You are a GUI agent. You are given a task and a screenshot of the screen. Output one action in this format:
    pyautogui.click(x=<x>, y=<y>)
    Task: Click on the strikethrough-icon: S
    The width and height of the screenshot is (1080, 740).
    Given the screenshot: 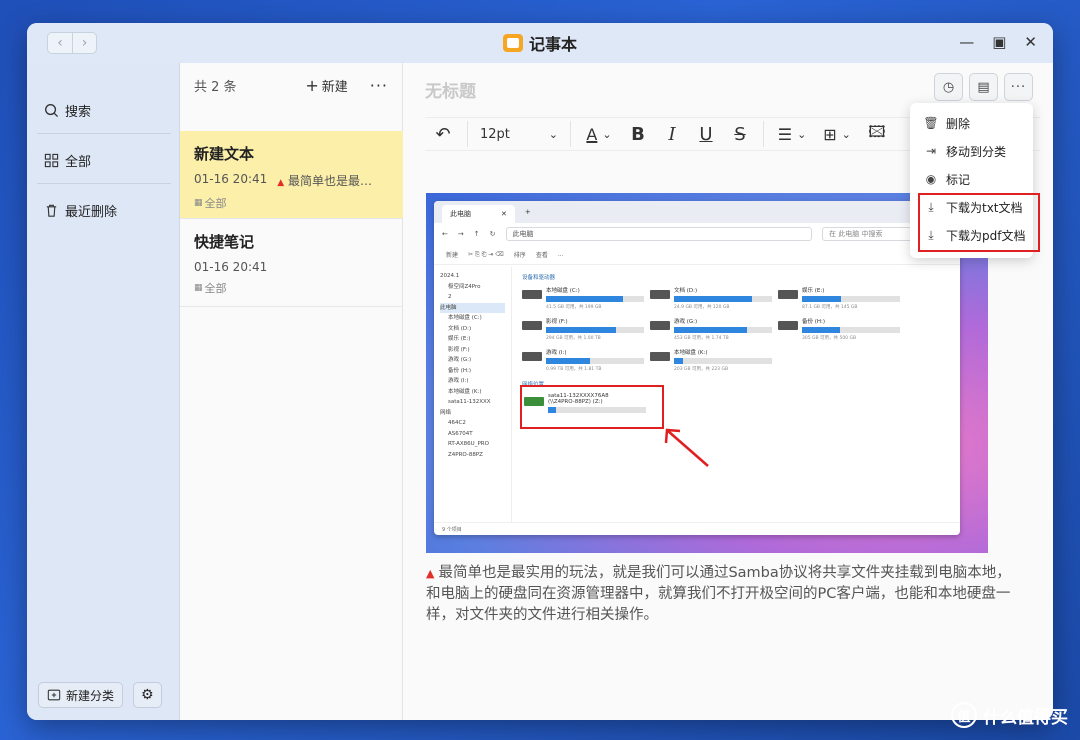 What is the action you would take?
    pyautogui.click(x=740, y=134)
    